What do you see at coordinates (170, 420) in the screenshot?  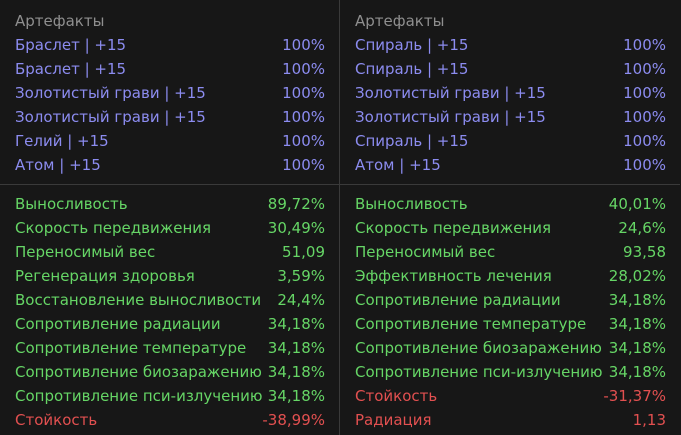 I see `stat-row: Стойкость -38,99%` at bounding box center [170, 420].